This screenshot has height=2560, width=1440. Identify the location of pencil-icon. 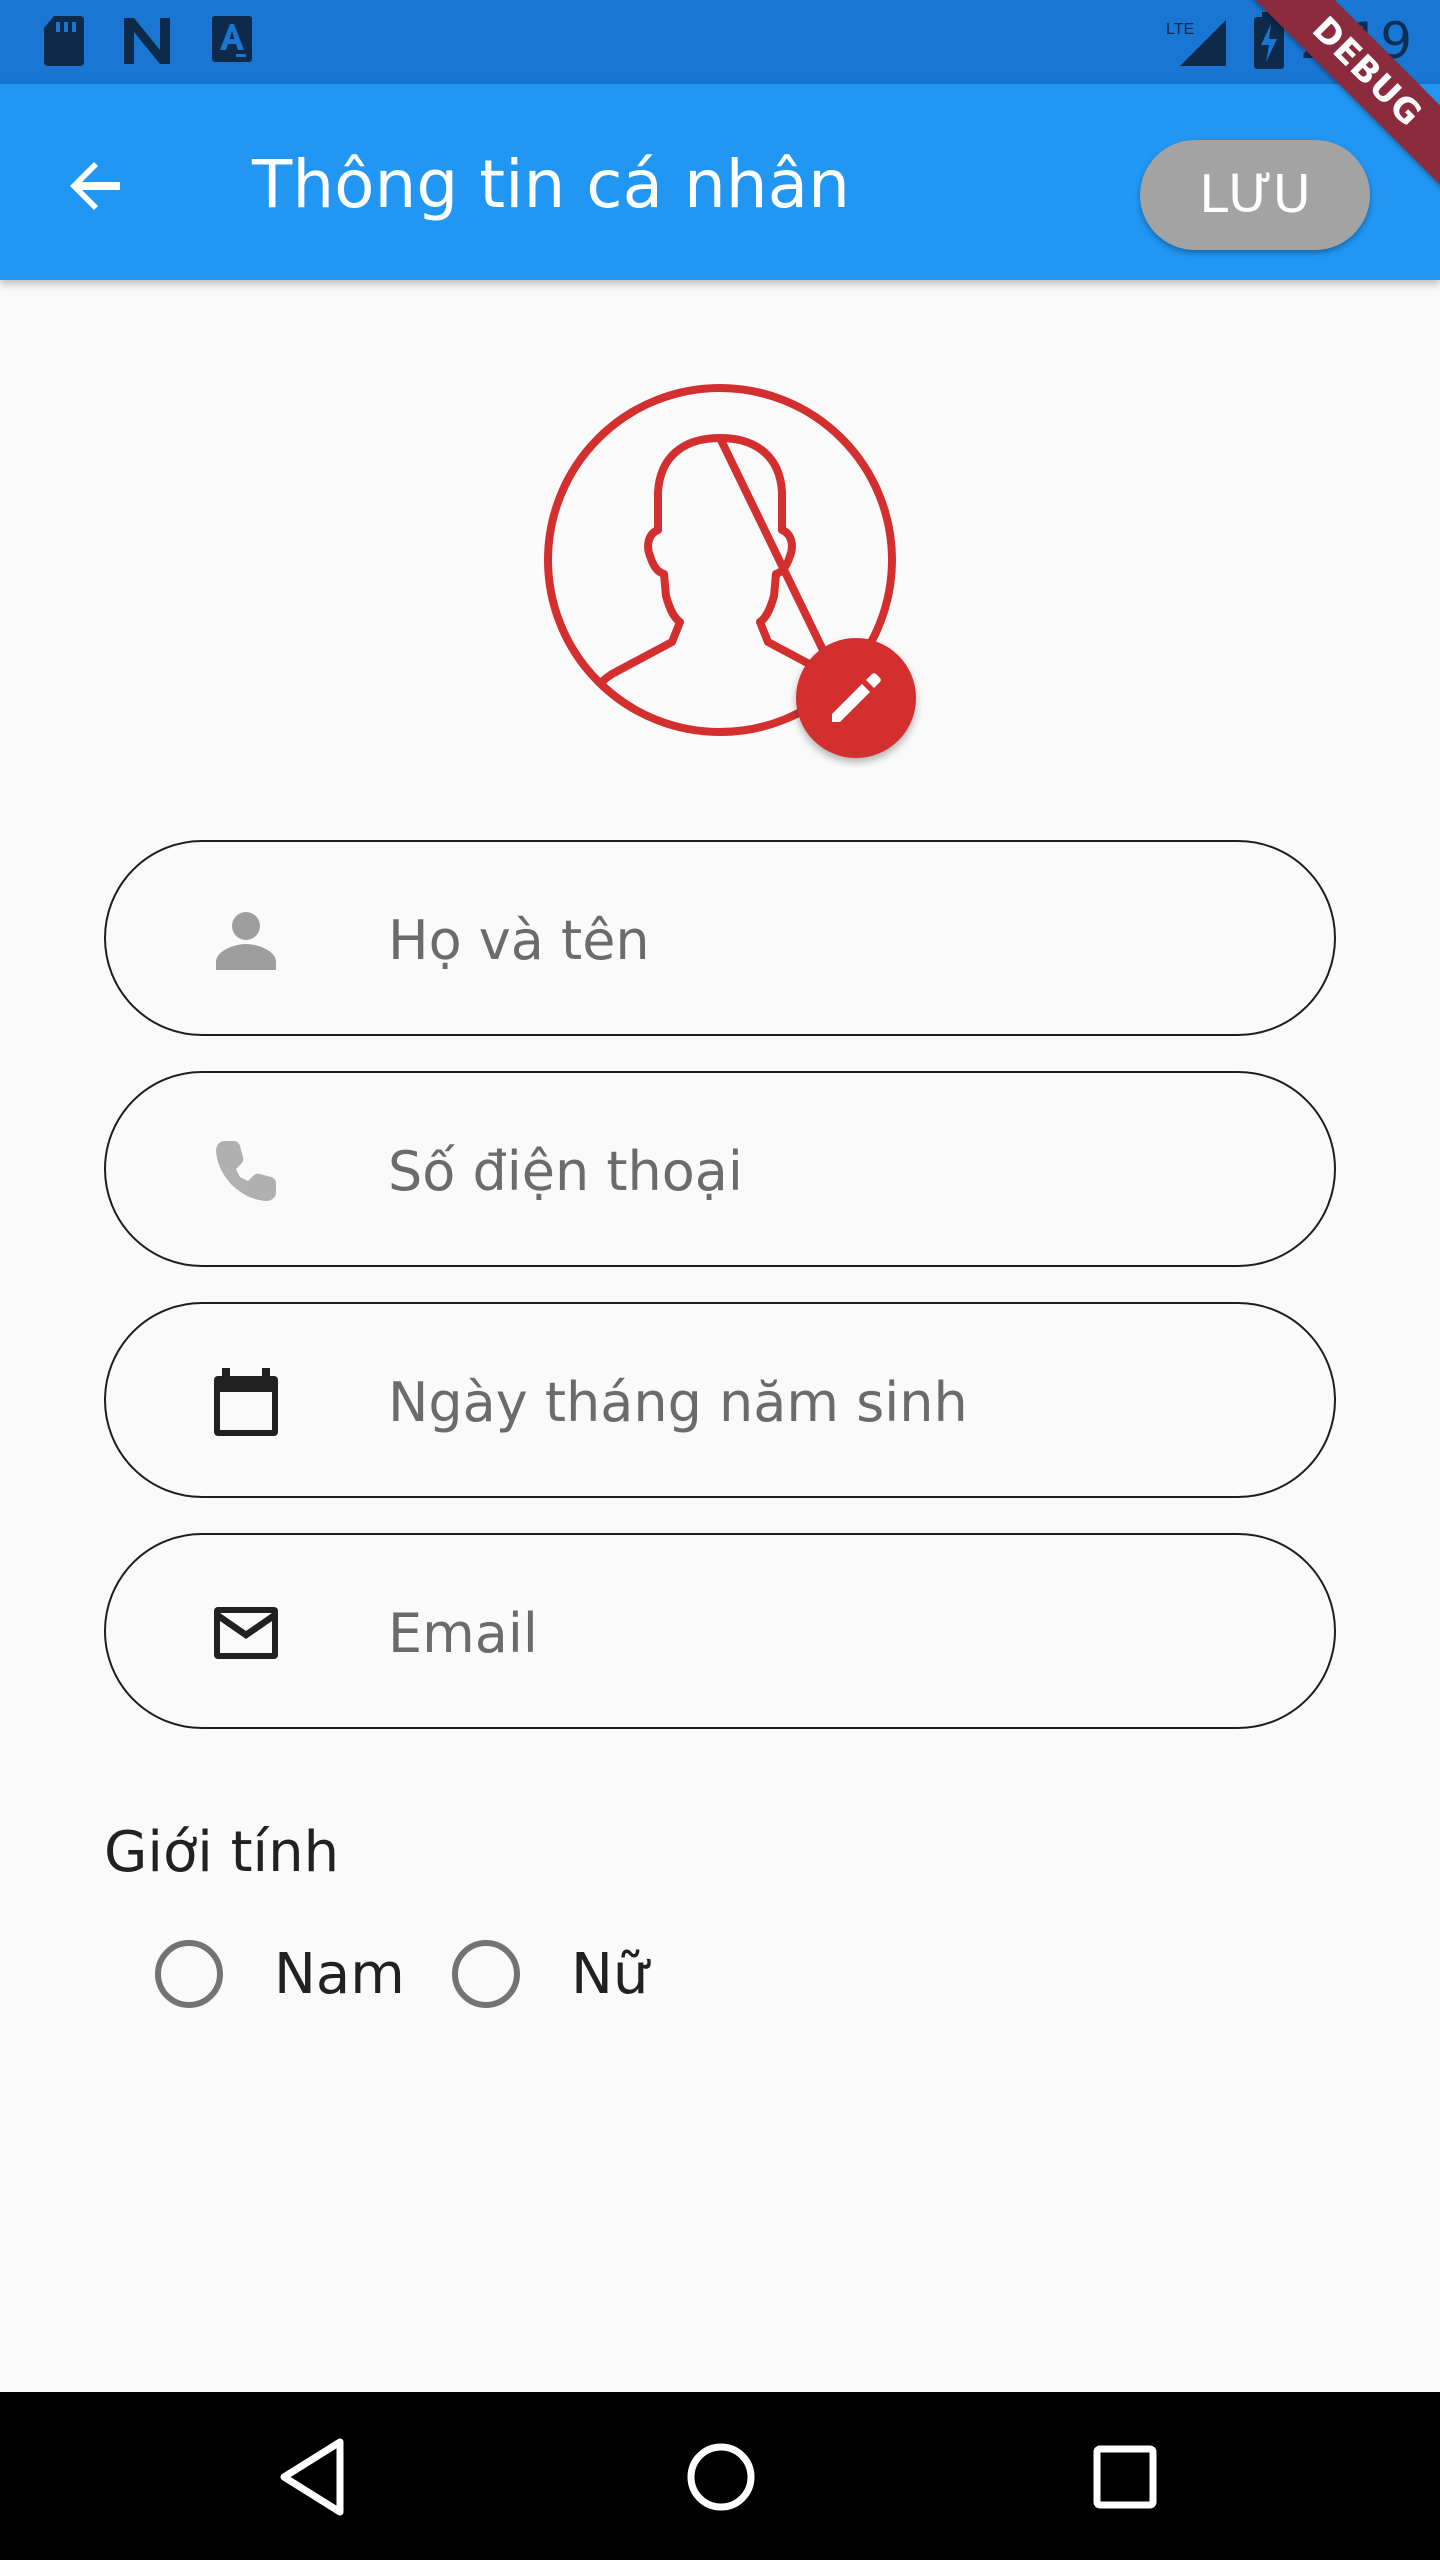
(856, 697).